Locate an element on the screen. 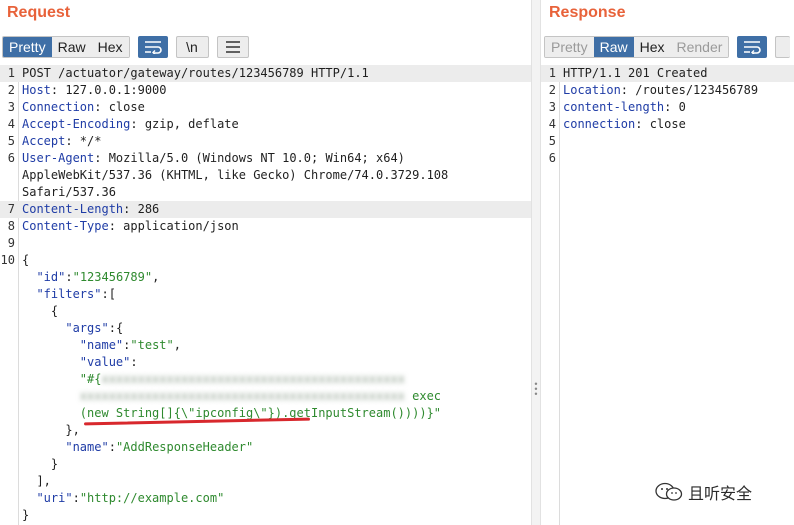  request-line-number: 9 is located at coordinates (11, 243).